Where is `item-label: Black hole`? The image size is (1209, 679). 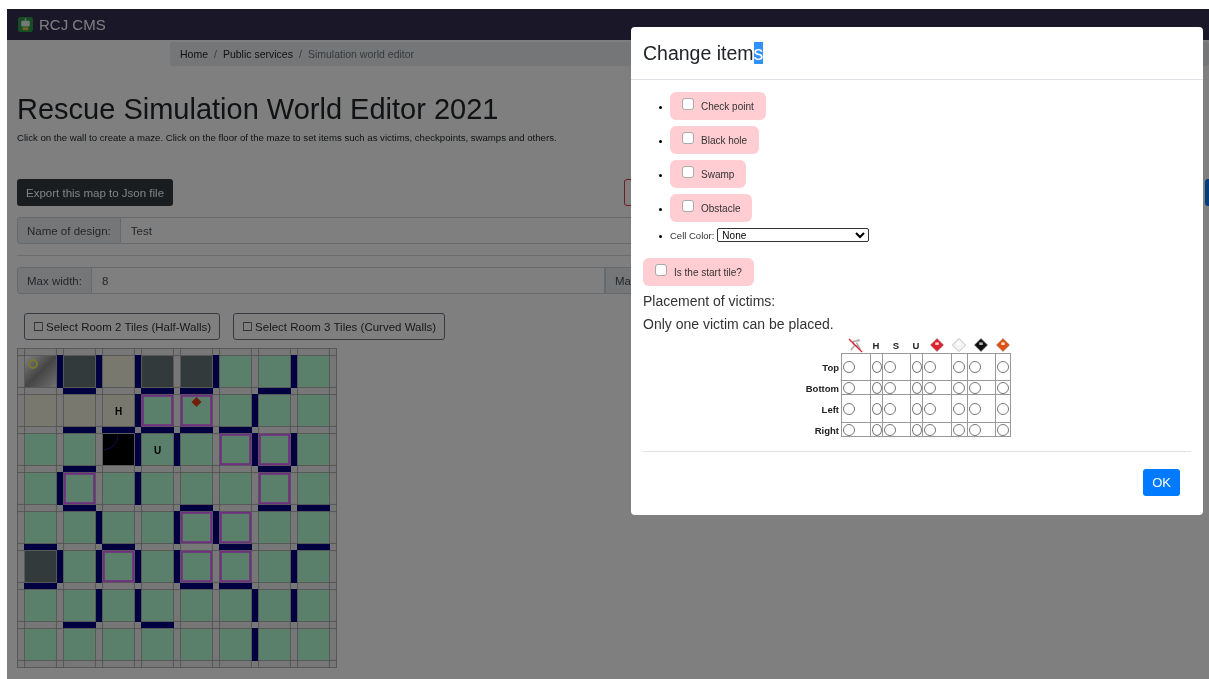 item-label: Black hole is located at coordinates (724, 140).